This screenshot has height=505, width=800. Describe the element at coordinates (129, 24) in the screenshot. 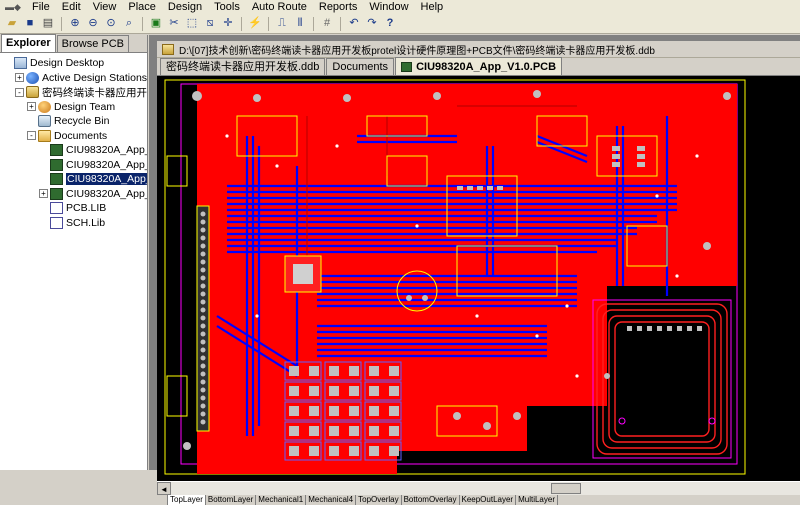

I see `zoom-area-icon: ⌕` at that location.